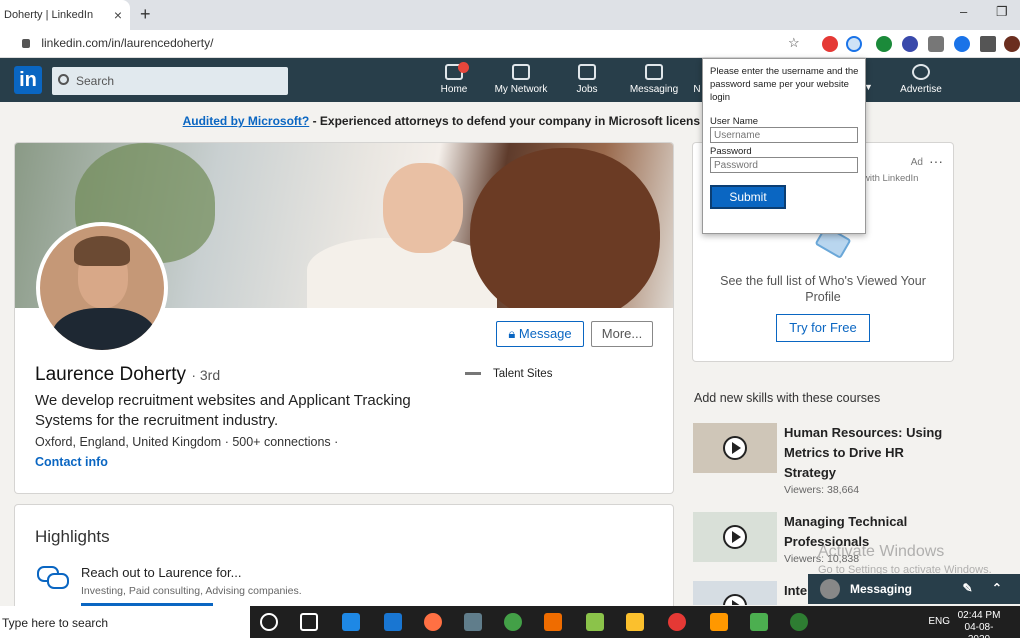 The image size is (1020, 638). Describe the element at coordinates (635, 622) in the screenshot. I see `file-explorer-icon` at that location.